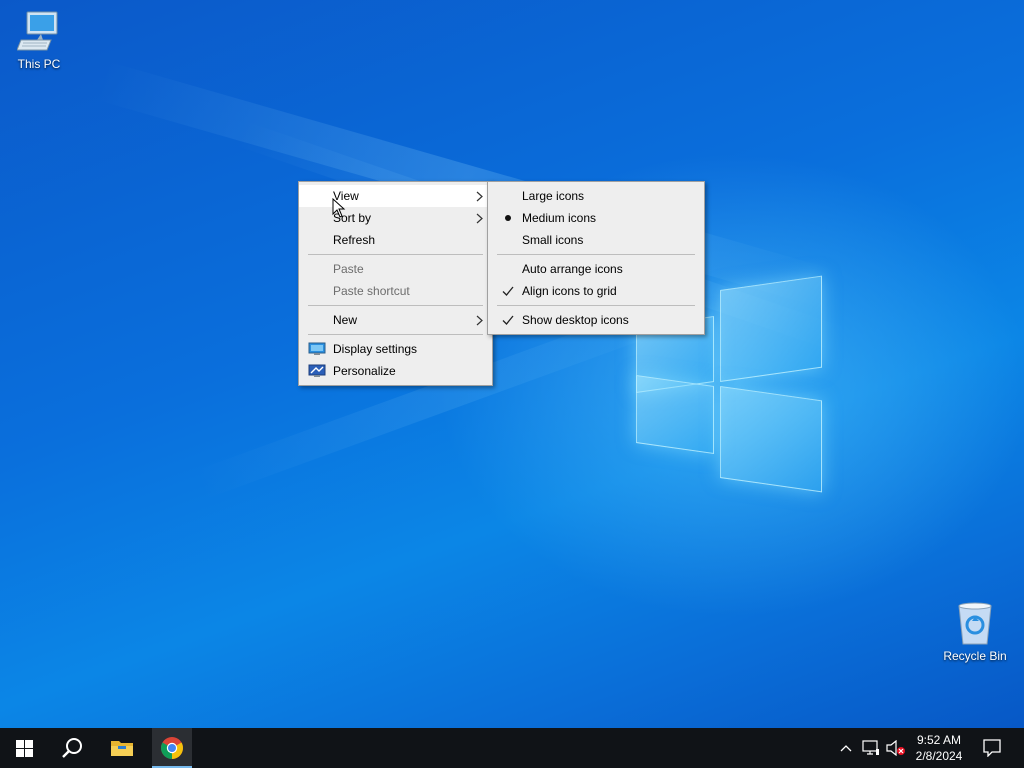 The height and width of the screenshot is (768, 1024). I want to click on show-hidden-icons-button, so click(846, 748).